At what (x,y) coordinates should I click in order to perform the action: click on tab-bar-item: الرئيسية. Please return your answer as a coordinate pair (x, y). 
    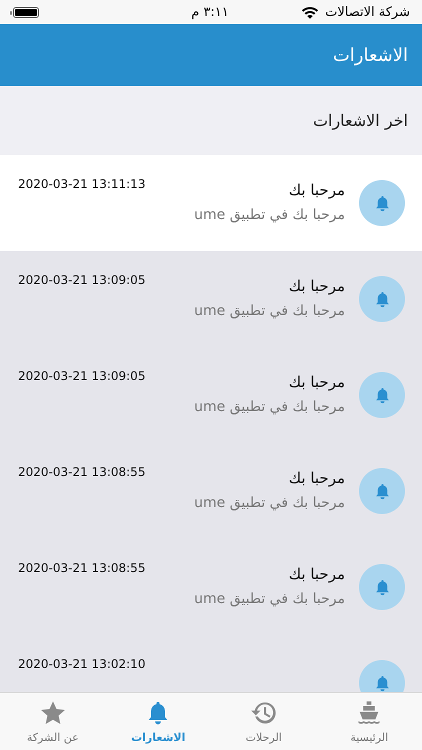
    Looking at the image, I should click on (369, 721).